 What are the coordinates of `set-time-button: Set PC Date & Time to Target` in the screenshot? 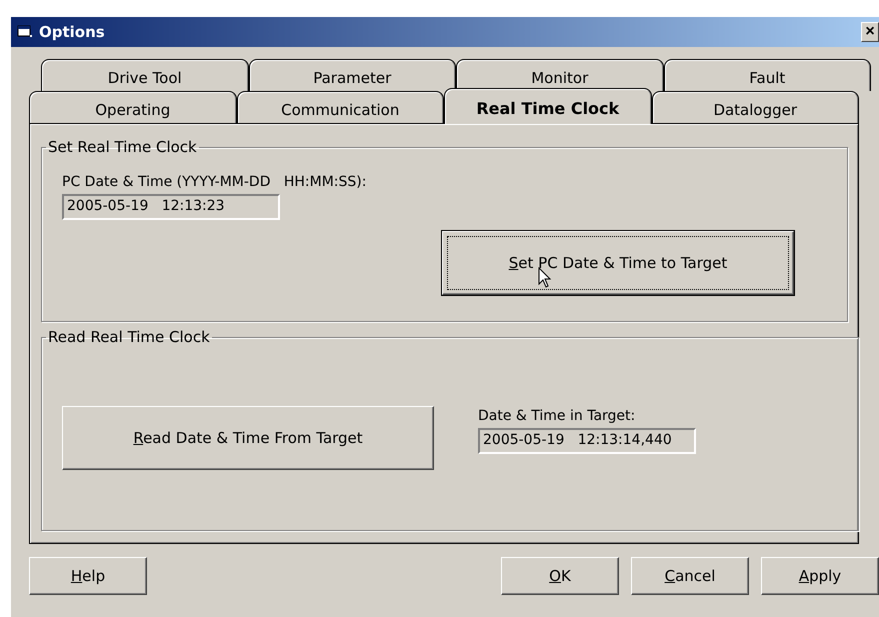 It's located at (618, 263).